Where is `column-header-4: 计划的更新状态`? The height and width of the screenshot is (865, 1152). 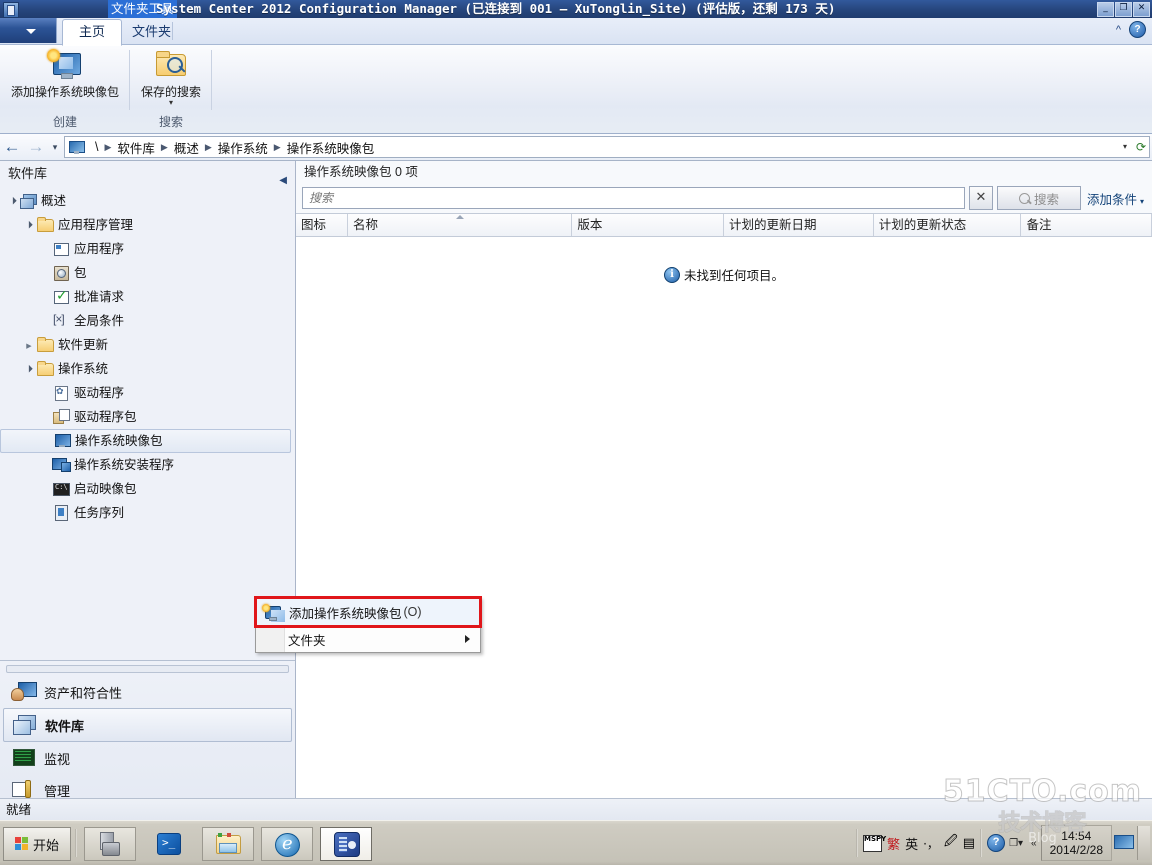 column-header-4: 计划的更新状态 is located at coordinates (948, 225).